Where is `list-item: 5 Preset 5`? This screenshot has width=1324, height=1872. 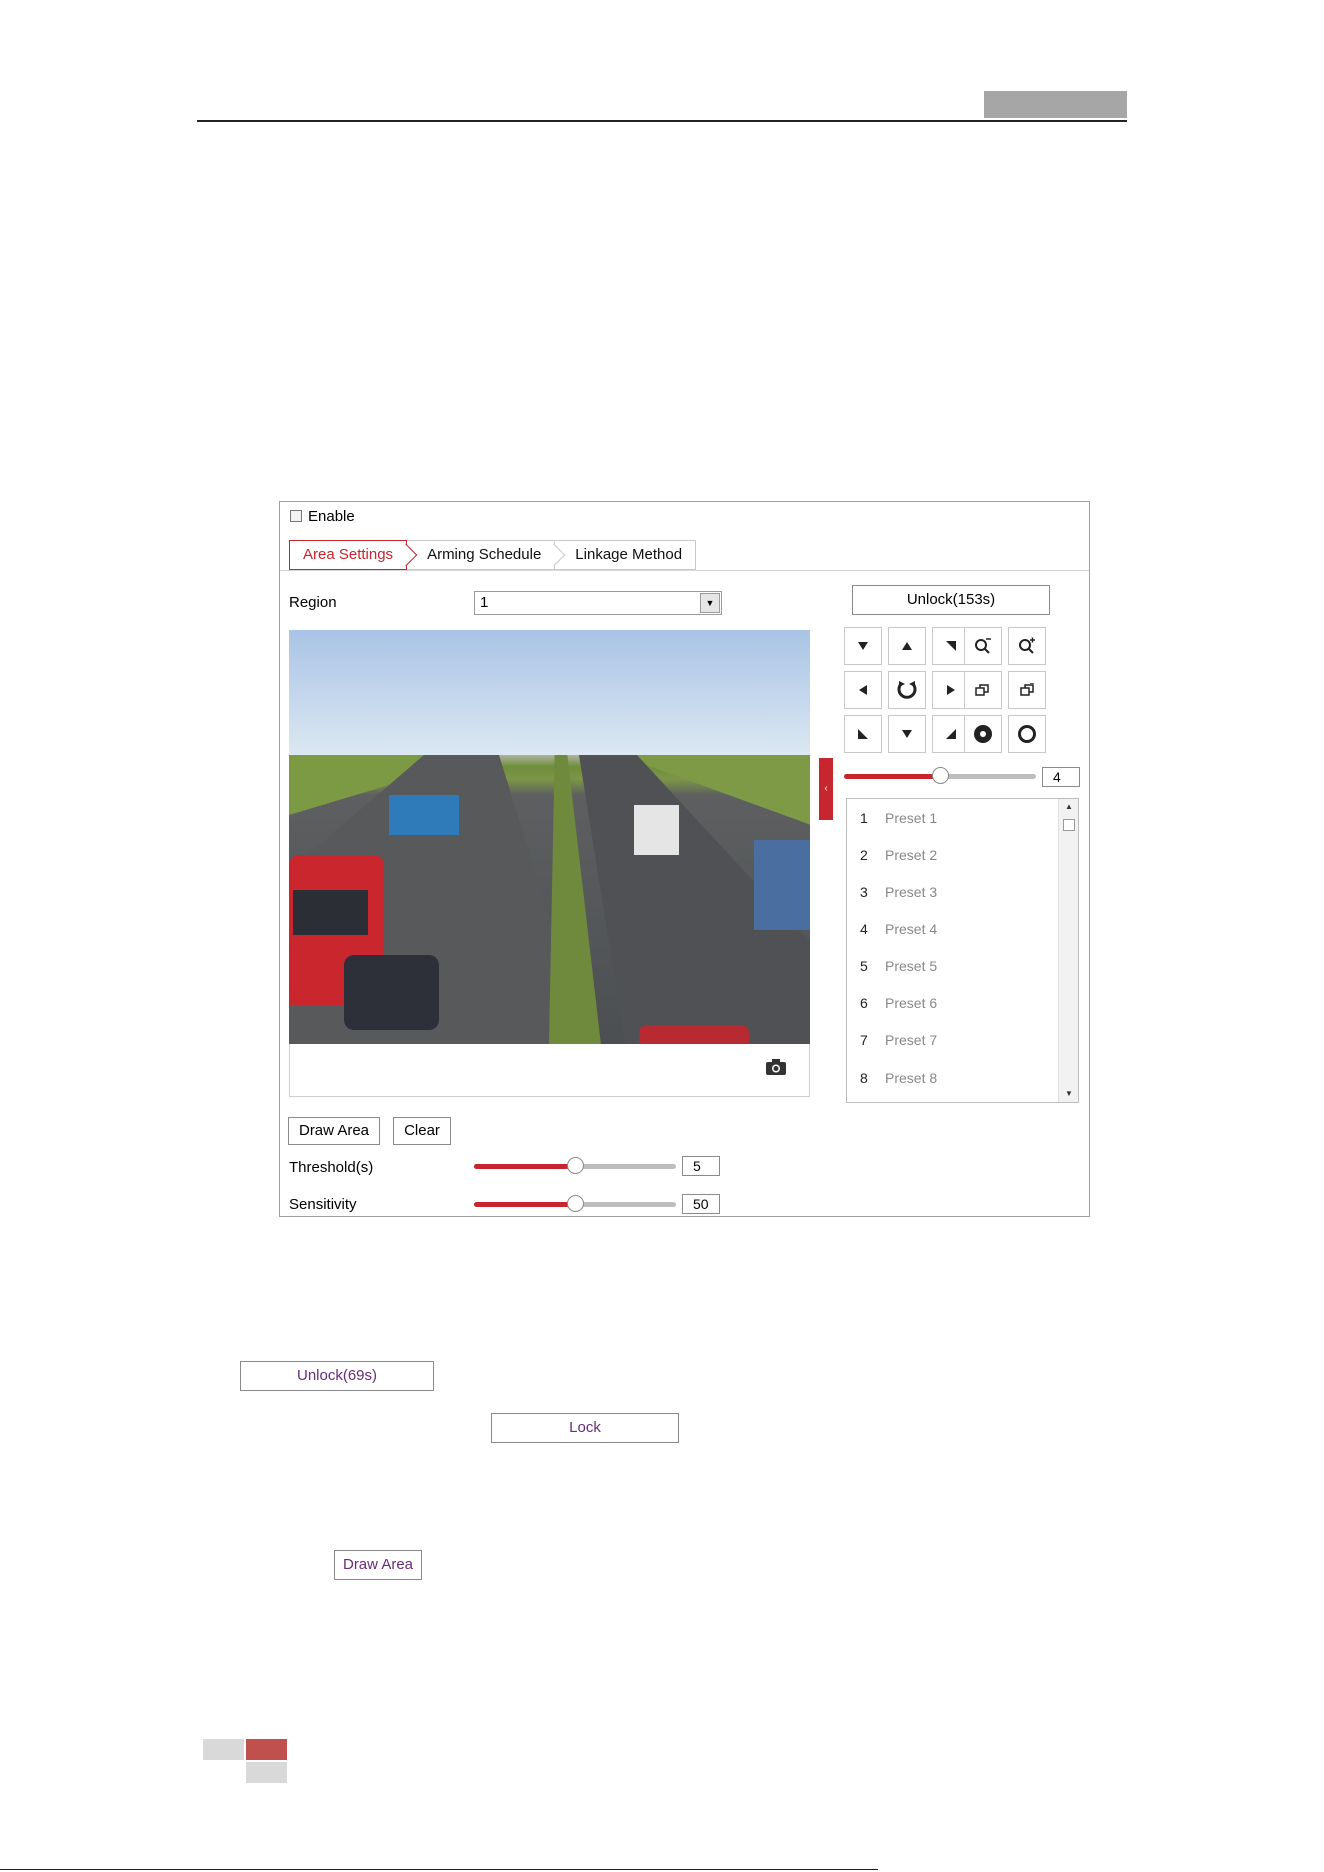
list-item: 5 Preset 5 is located at coordinates (952, 965).